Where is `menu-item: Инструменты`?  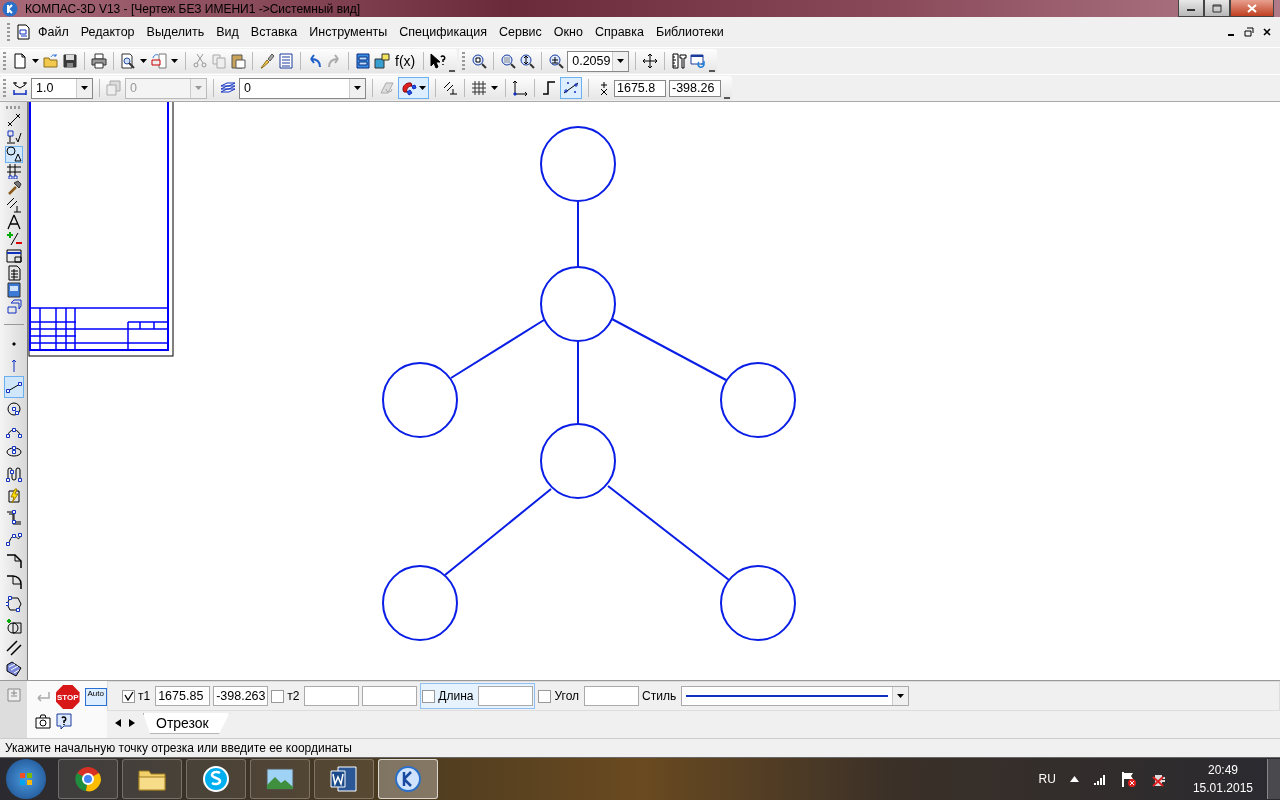
menu-item: Инструменты is located at coordinates (348, 32).